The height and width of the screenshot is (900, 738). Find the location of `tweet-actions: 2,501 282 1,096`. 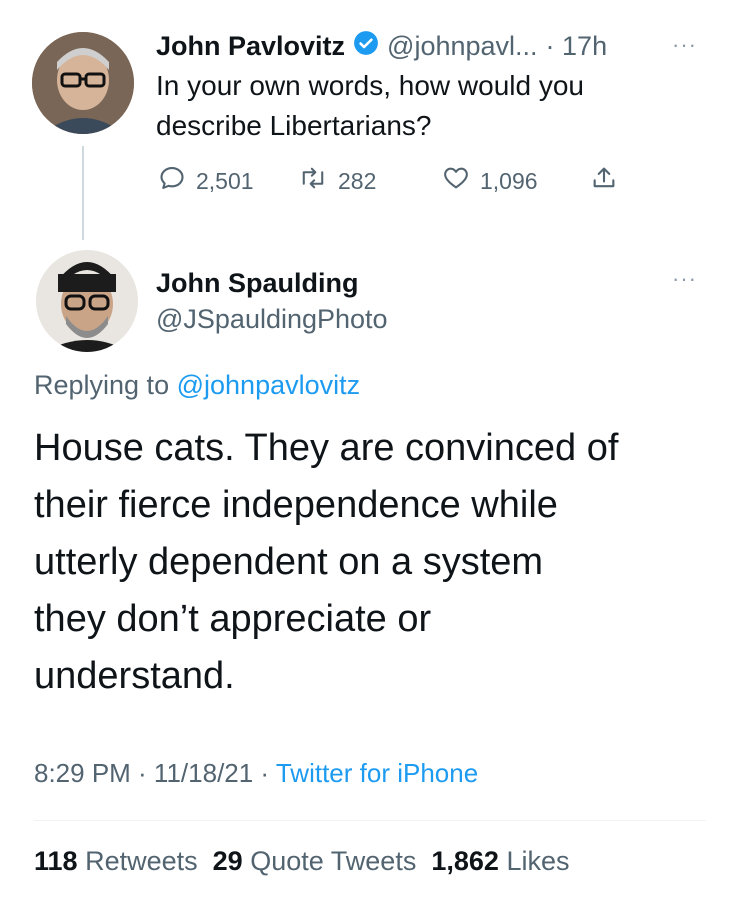

tweet-actions: 2,501 282 1,096 is located at coordinates (398, 180).